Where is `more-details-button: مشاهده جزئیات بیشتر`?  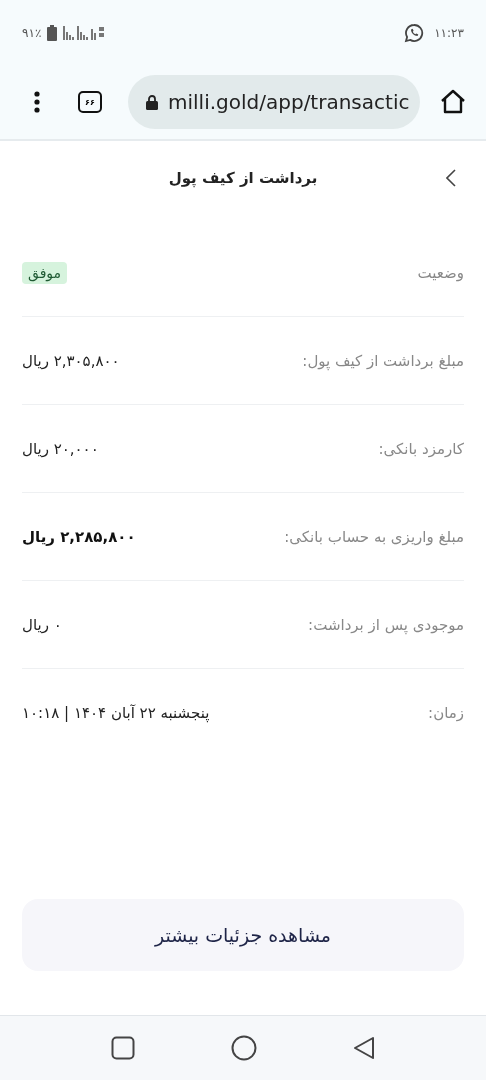
more-details-button: مشاهده جزئیات بیشتر is located at coordinates (243, 935).